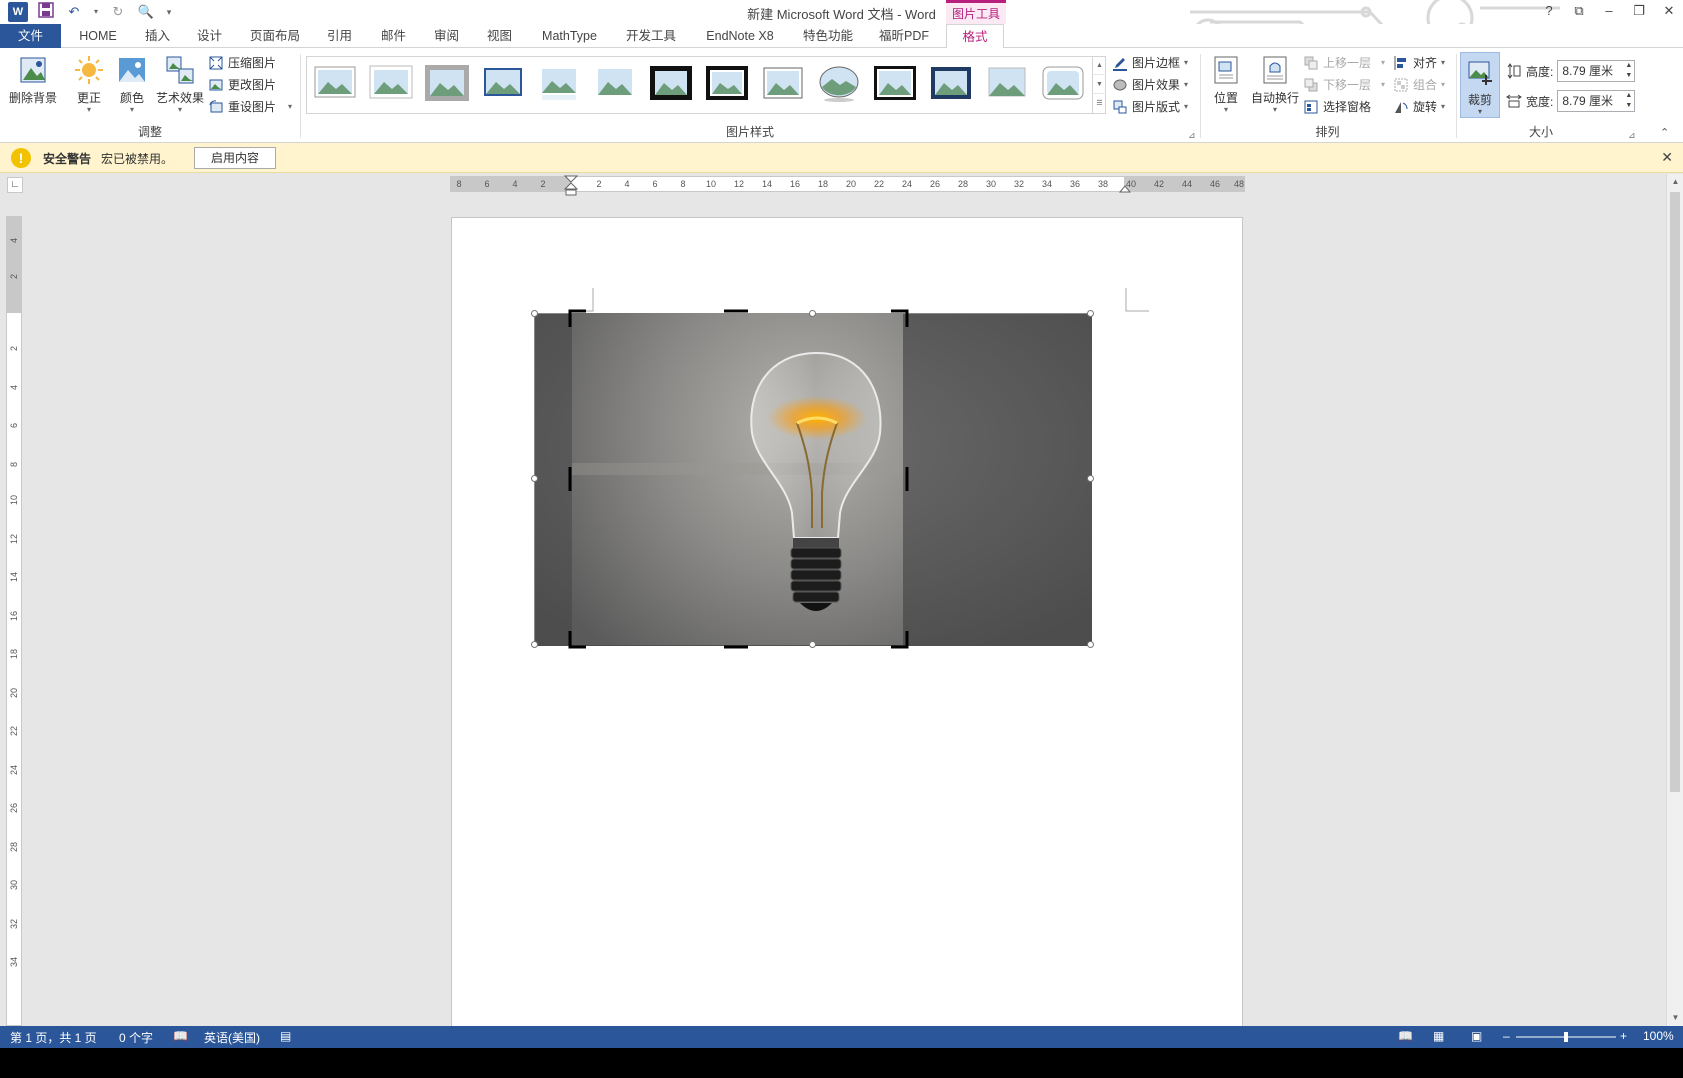  I want to click on right-indent-marker-icon, so click(1125, 187).